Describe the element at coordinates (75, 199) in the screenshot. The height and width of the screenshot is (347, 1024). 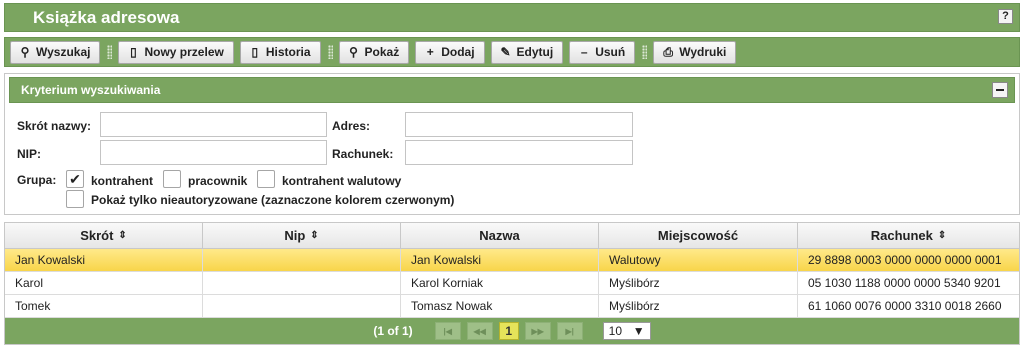
I see `unauthorized-only-checkbox` at that location.